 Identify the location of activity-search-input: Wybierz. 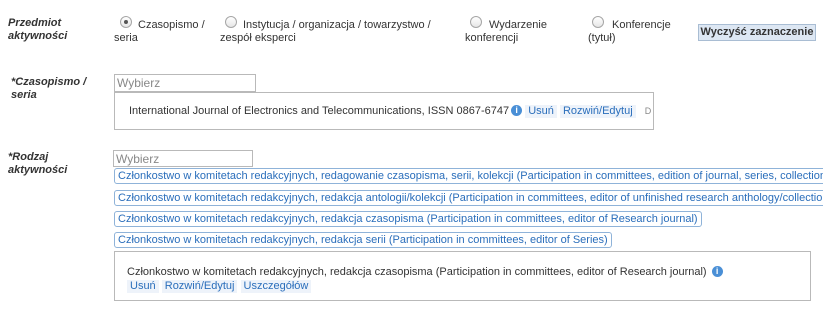
(183, 158).